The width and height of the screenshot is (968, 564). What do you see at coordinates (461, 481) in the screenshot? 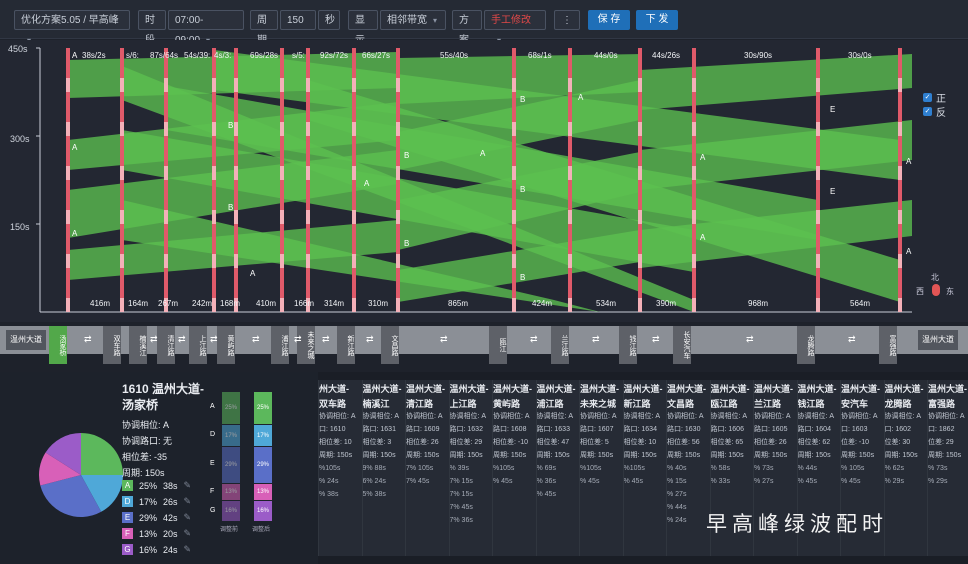
I see `card-phase: 7% 15s` at bounding box center [461, 481].